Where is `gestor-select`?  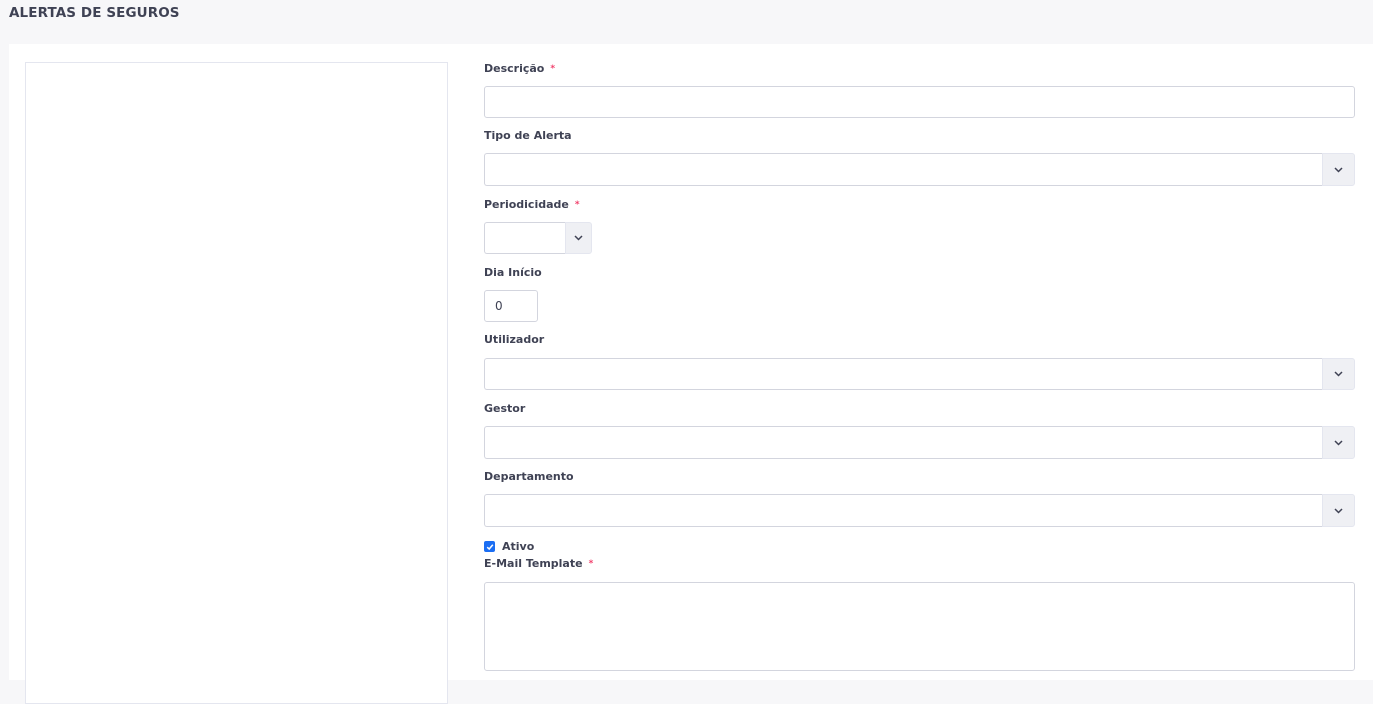 gestor-select is located at coordinates (919, 442).